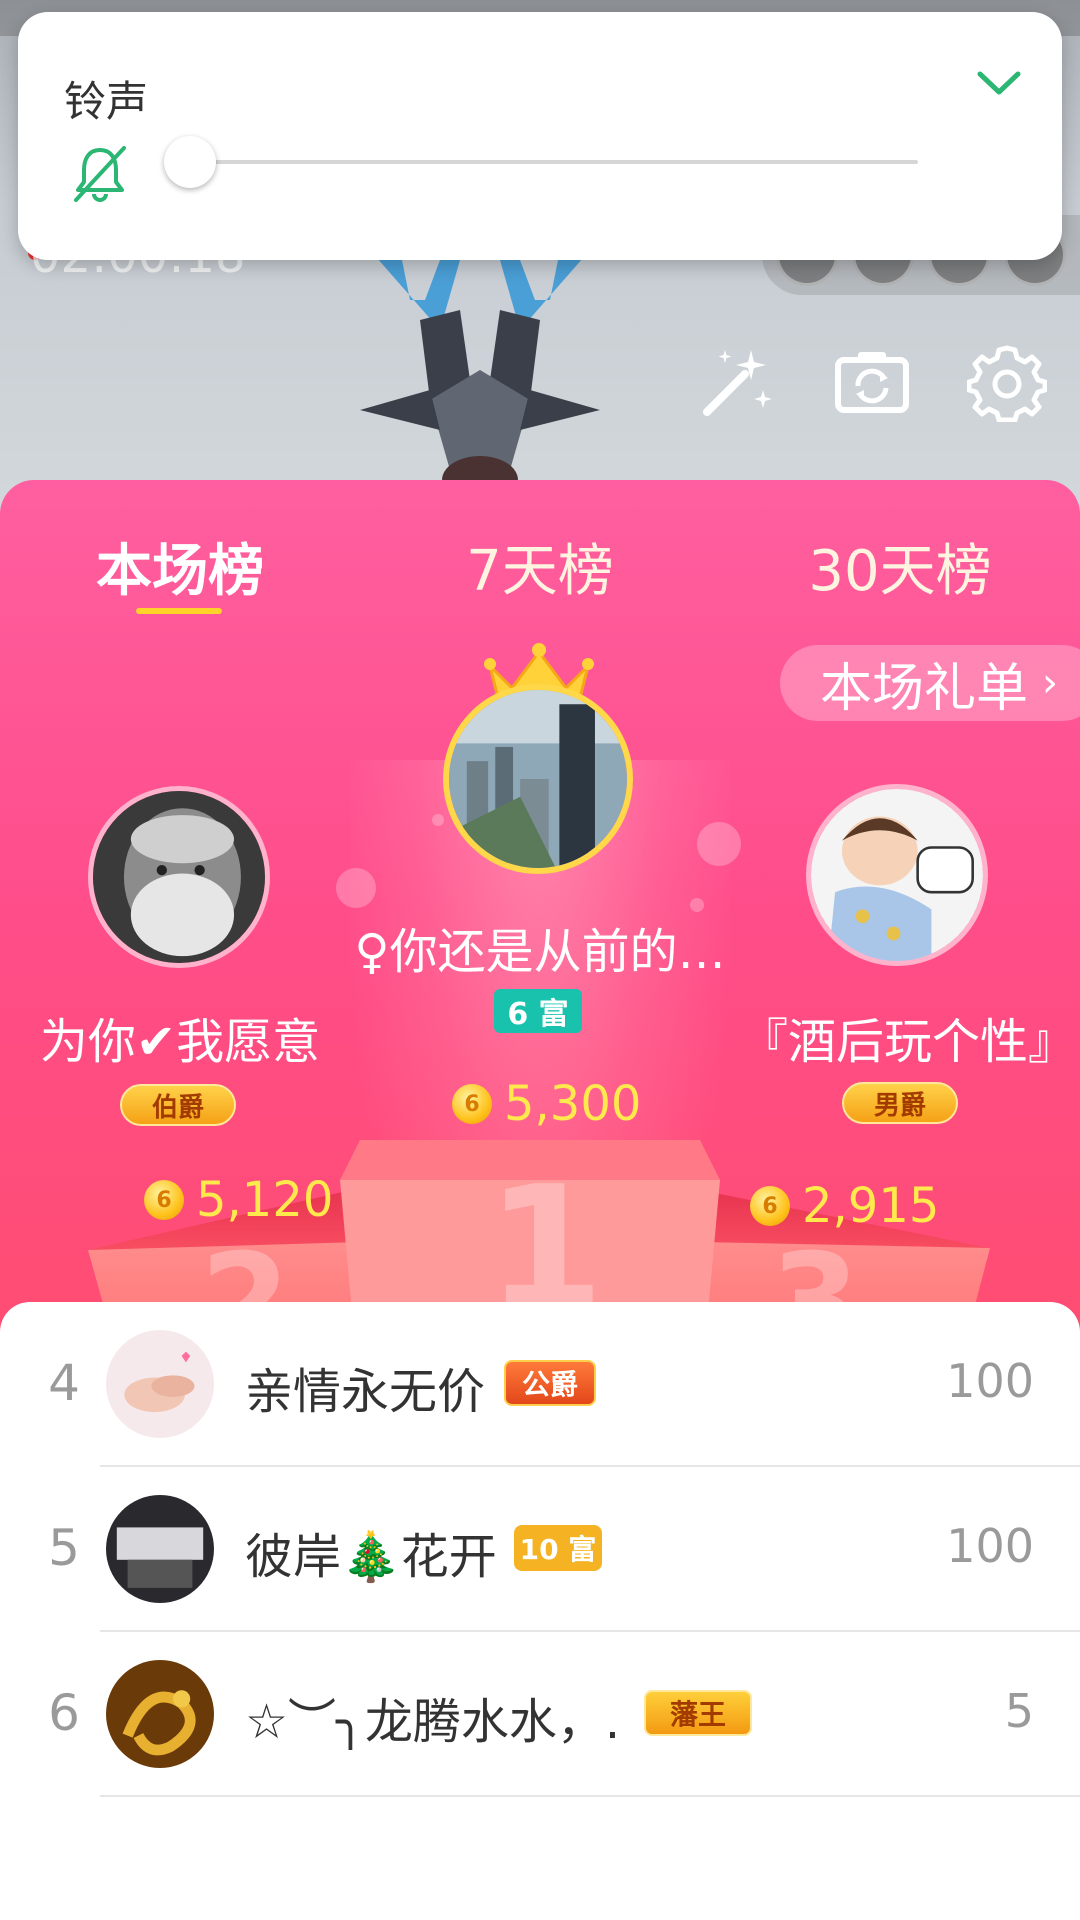  Describe the element at coordinates (590, 1796) in the screenshot. I see `divider` at that location.